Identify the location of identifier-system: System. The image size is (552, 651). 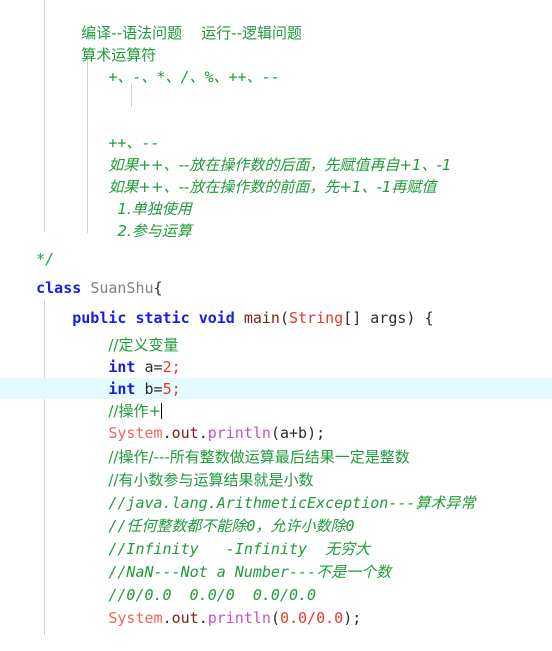
(135, 618).